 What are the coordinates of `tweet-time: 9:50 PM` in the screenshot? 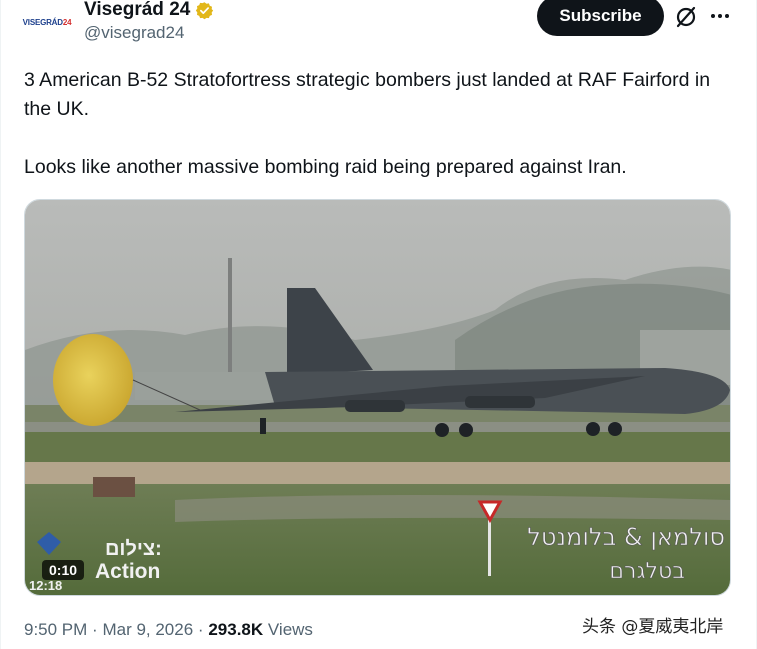 It's located at (55, 630).